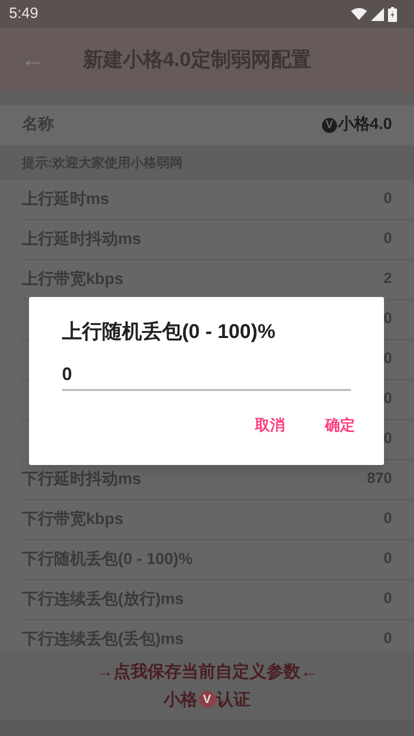 The image size is (414, 736). Describe the element at coordinates (169, 332) in the screenshot. I see `dialog-title: 上行随机丢包(0 - 100)%` at that location.